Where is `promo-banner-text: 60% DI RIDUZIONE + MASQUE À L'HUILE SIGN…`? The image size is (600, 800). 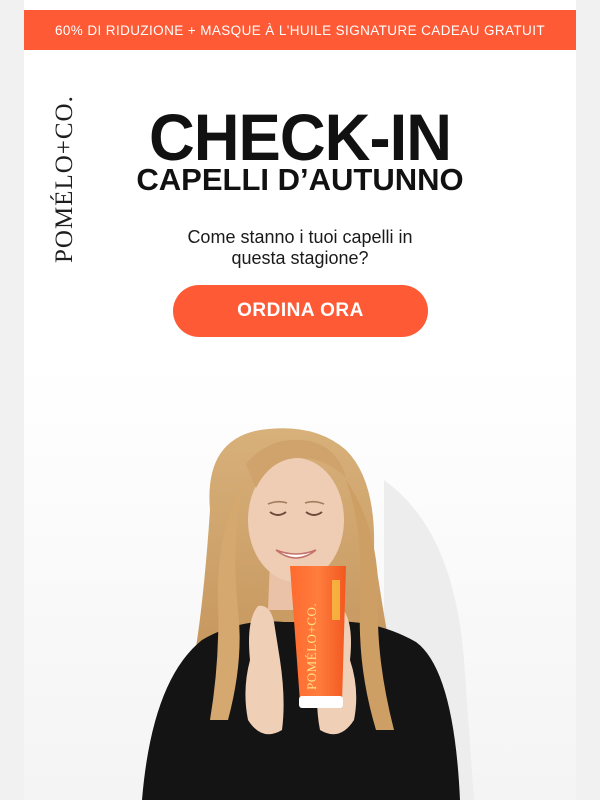
promo-banner-text: 60% DI RIDUZIONE + MASQUE À L'HUILE SIGN… is located at coordinates (300, 30).